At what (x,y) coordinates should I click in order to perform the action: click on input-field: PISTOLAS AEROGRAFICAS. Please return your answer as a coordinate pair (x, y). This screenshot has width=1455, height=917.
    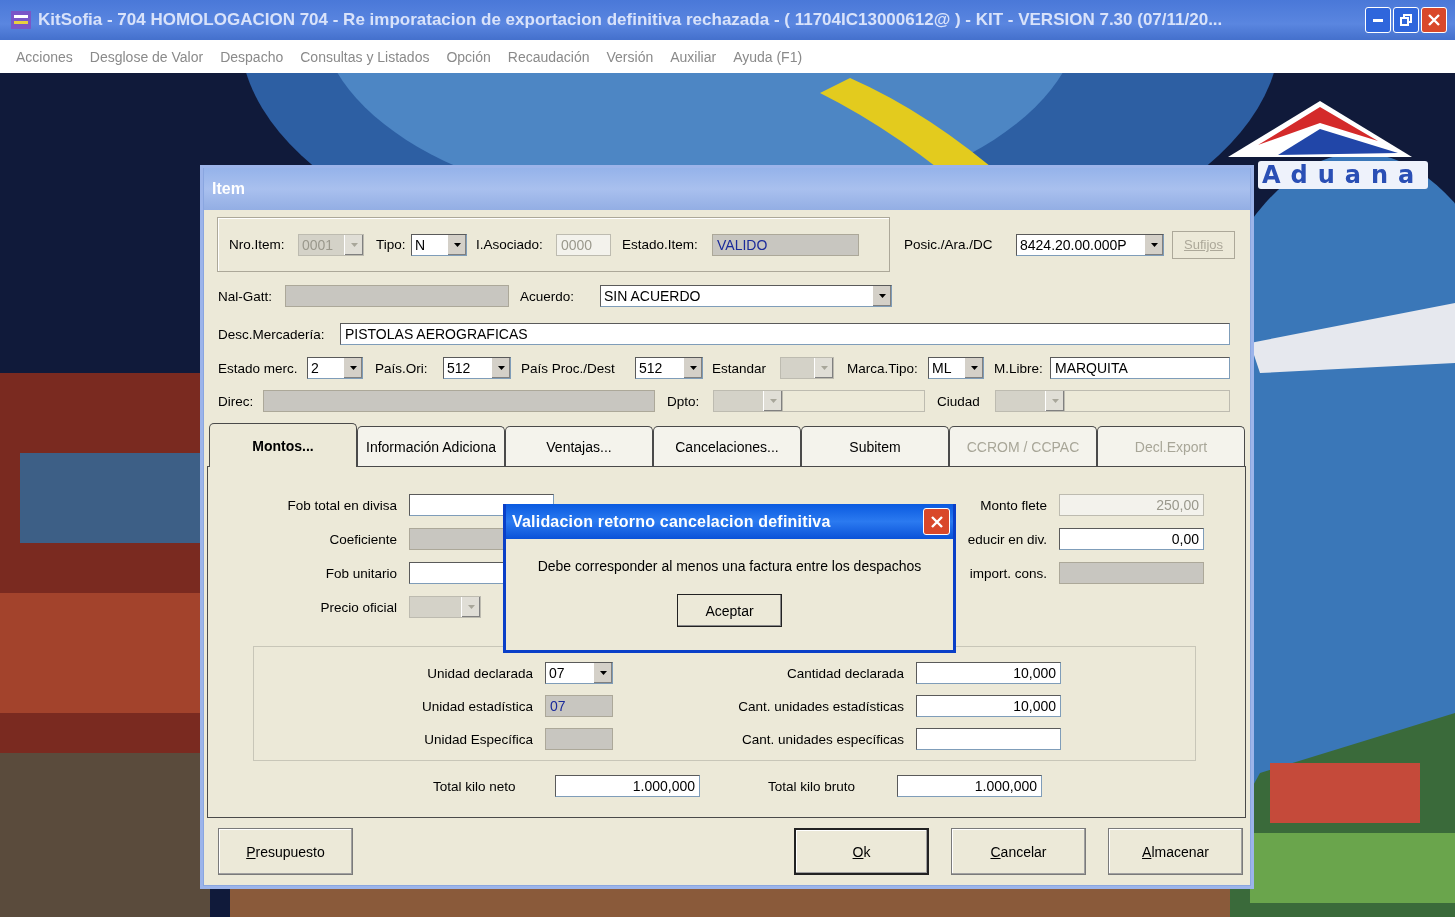
    Looking at the image, I should click on (785, 334).